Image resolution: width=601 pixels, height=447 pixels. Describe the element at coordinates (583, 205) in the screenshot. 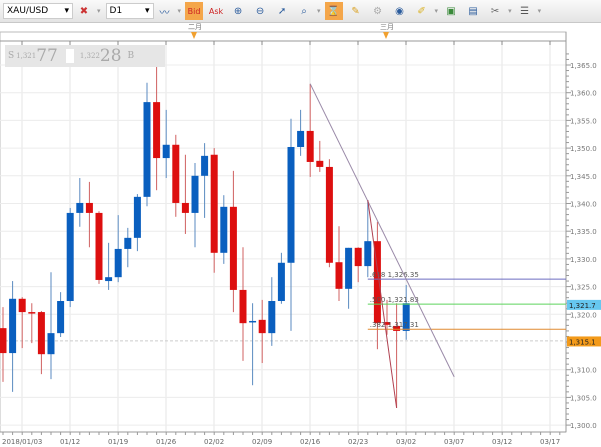

I see `y-tick-label: 1,340.0` at that location.